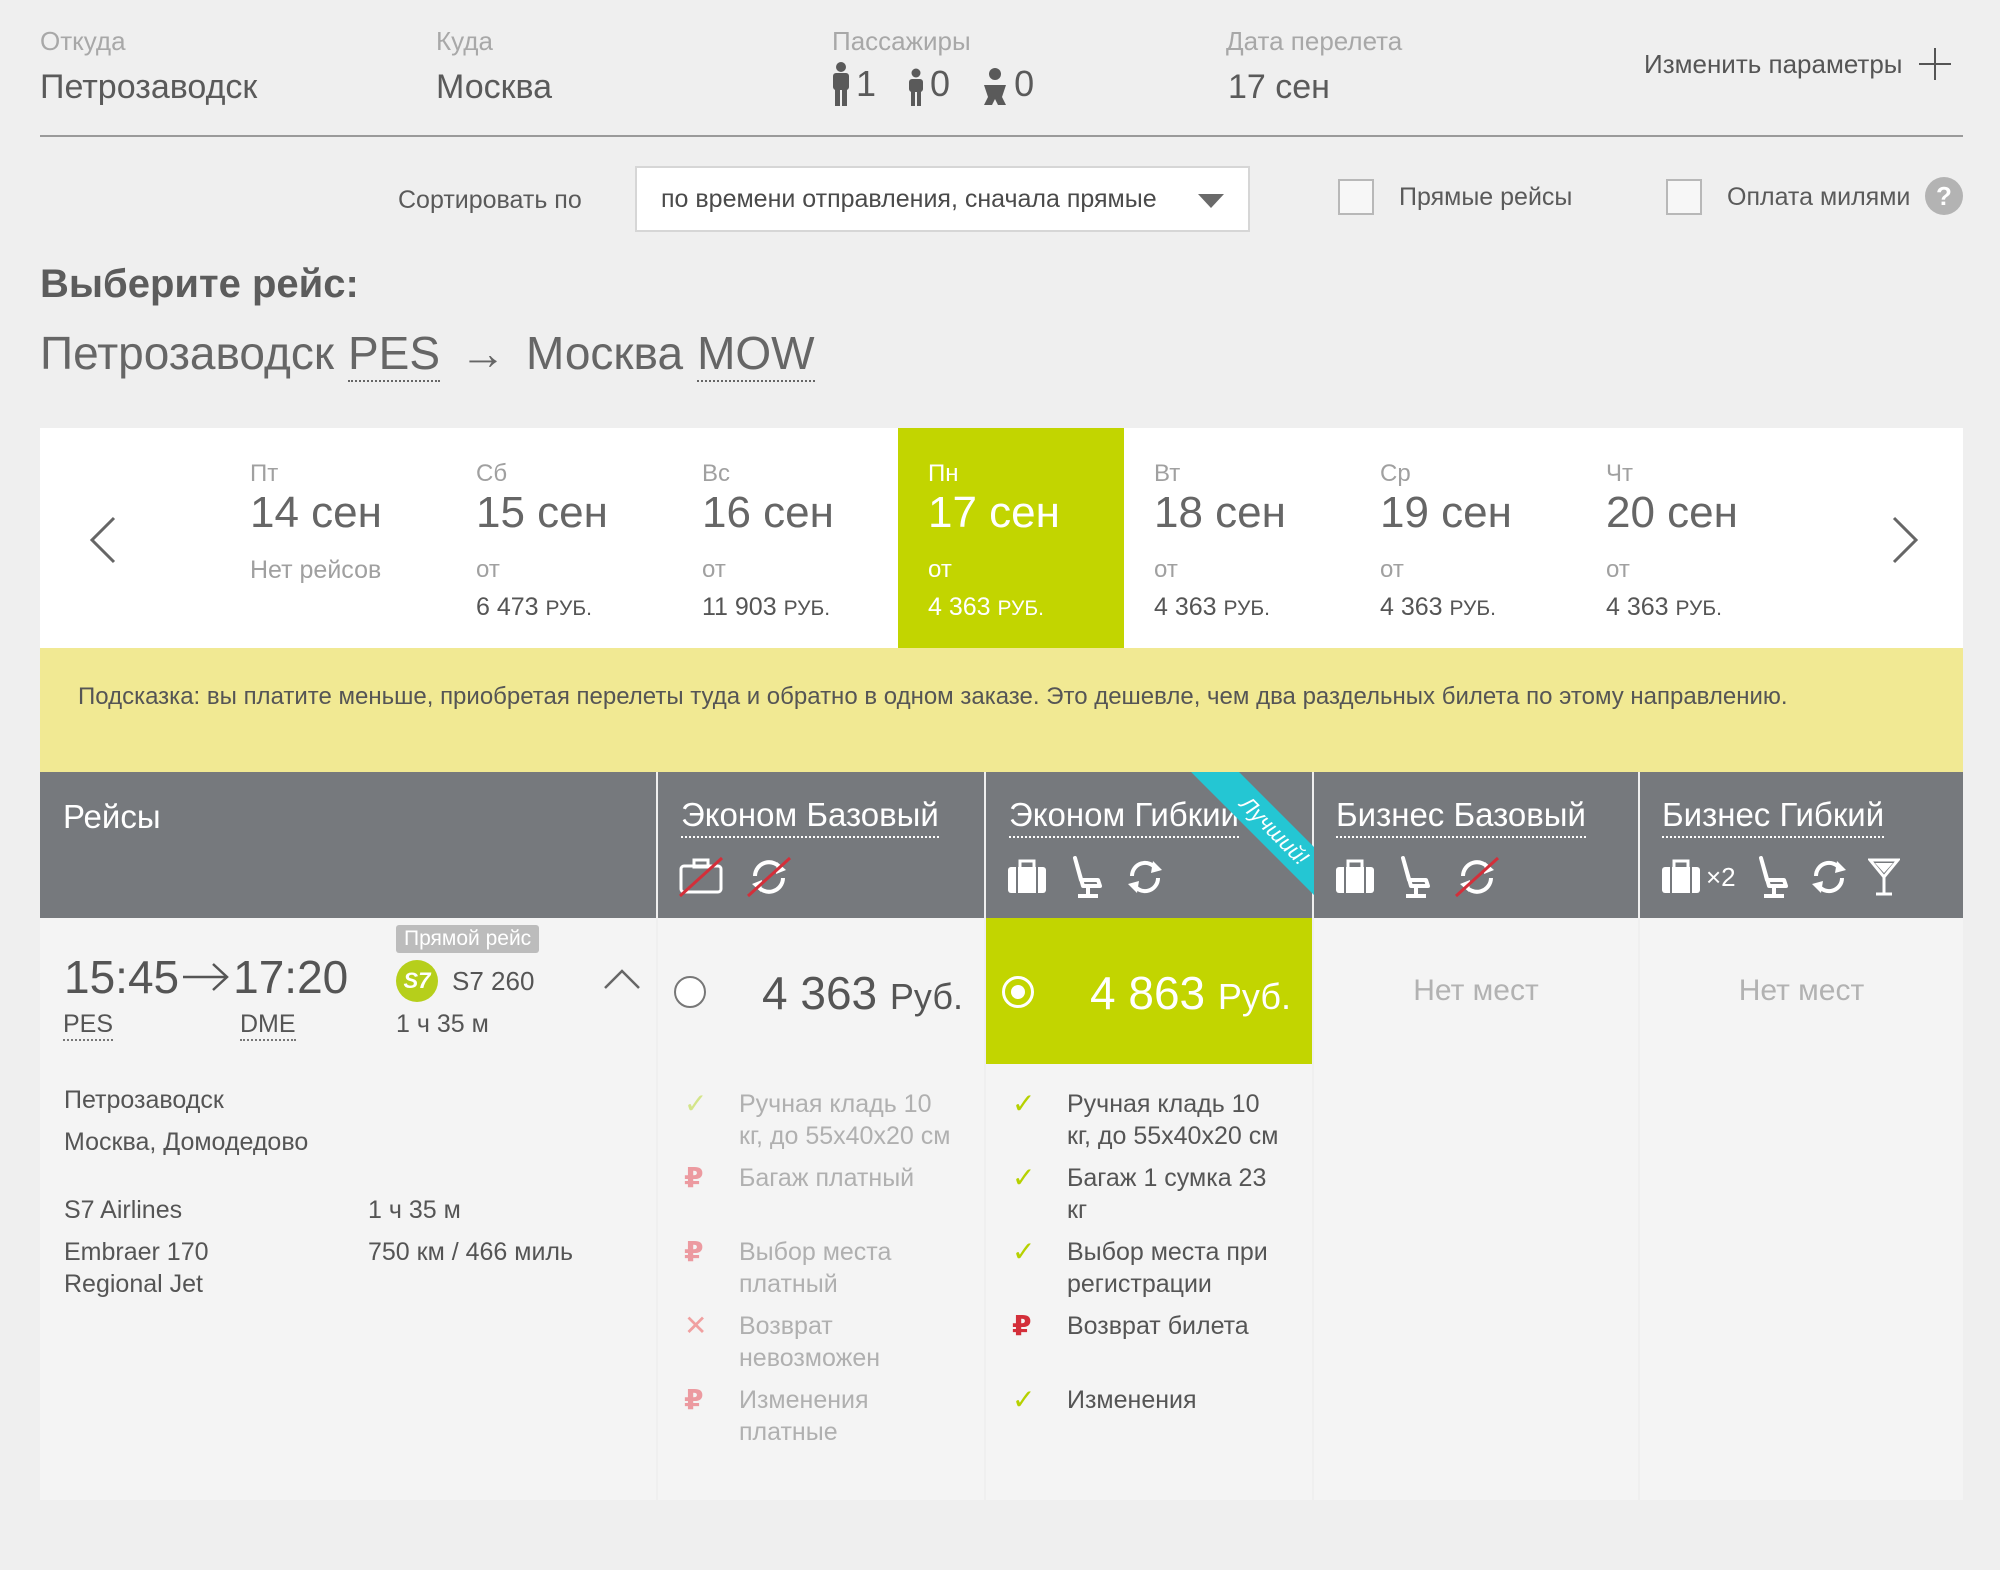 This screenshot has height=1570, width=2000. What do you see at coordinates (1721, 876) in the screenshot?
I see `baggage-multiplier: ×2` at bounding box center [1721, 876].